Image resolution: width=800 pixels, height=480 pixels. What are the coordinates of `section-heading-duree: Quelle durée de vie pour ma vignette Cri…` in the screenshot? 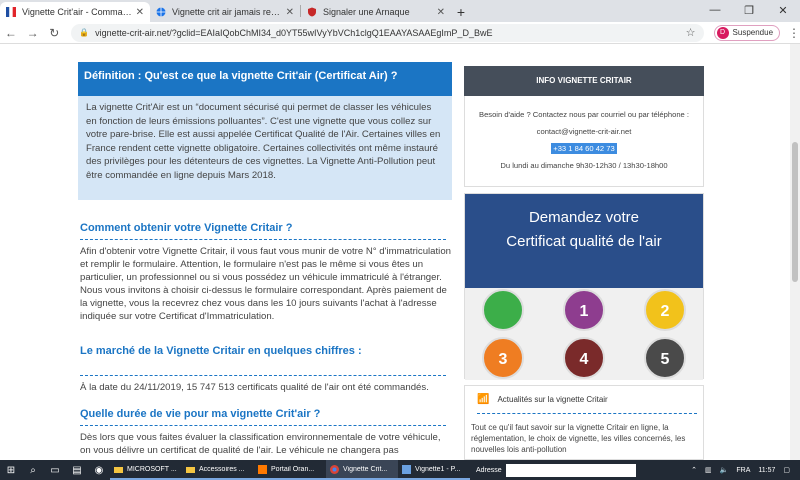 It's located at (200, 414).